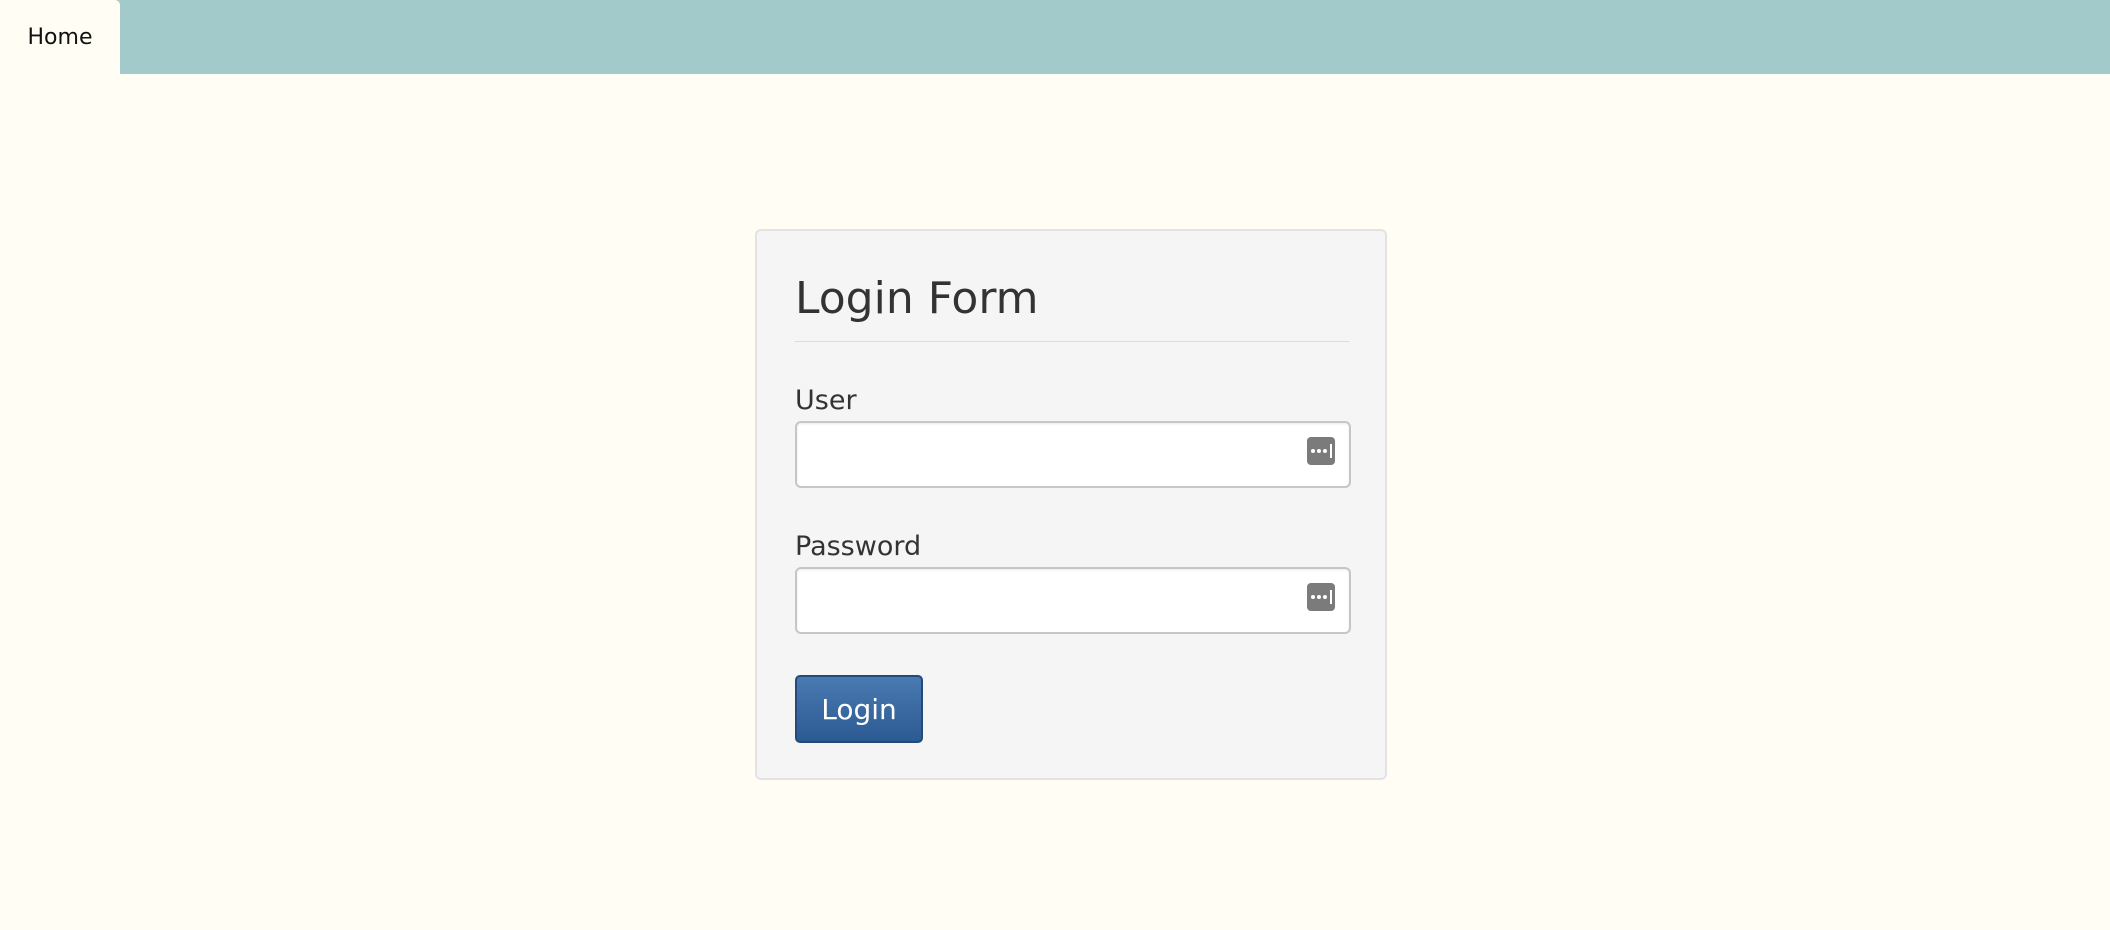 The width and height of the screenshot is (2110, 930). What do you see at coordinates (60, 37) in the screenshot?
I see `nav-tab-home: Home` at bounding box center [60, 37].